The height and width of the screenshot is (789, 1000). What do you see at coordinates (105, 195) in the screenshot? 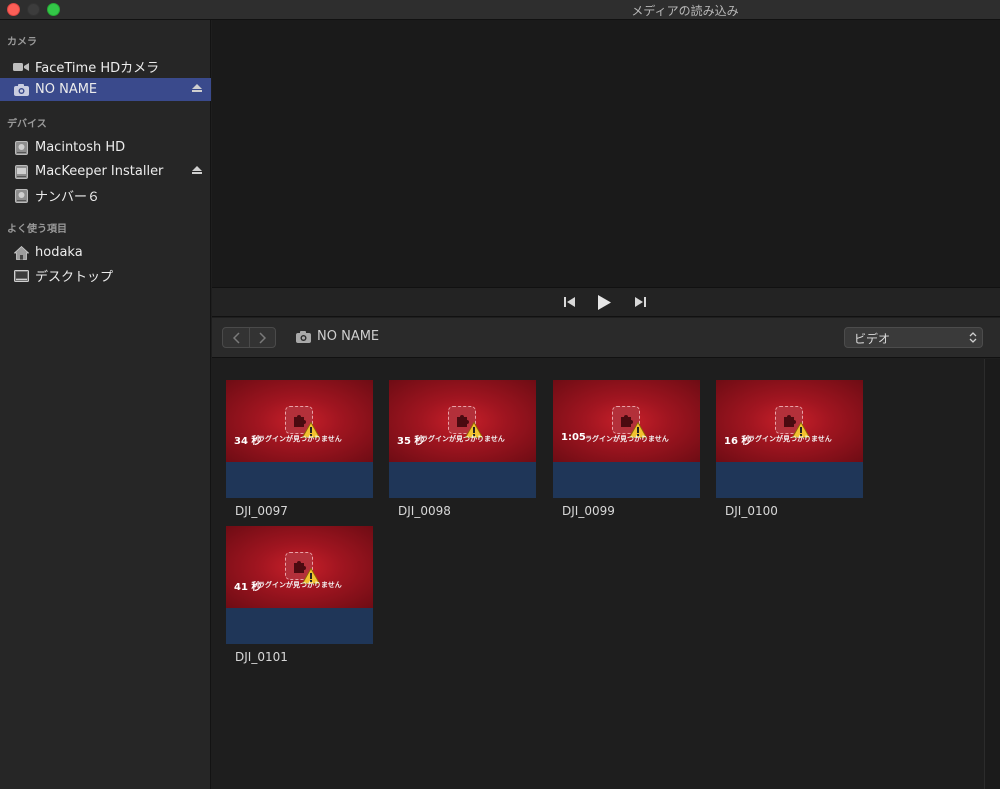
I see `sidebar-item-number-6: ナンバー６` at bounding box center [105, 195].